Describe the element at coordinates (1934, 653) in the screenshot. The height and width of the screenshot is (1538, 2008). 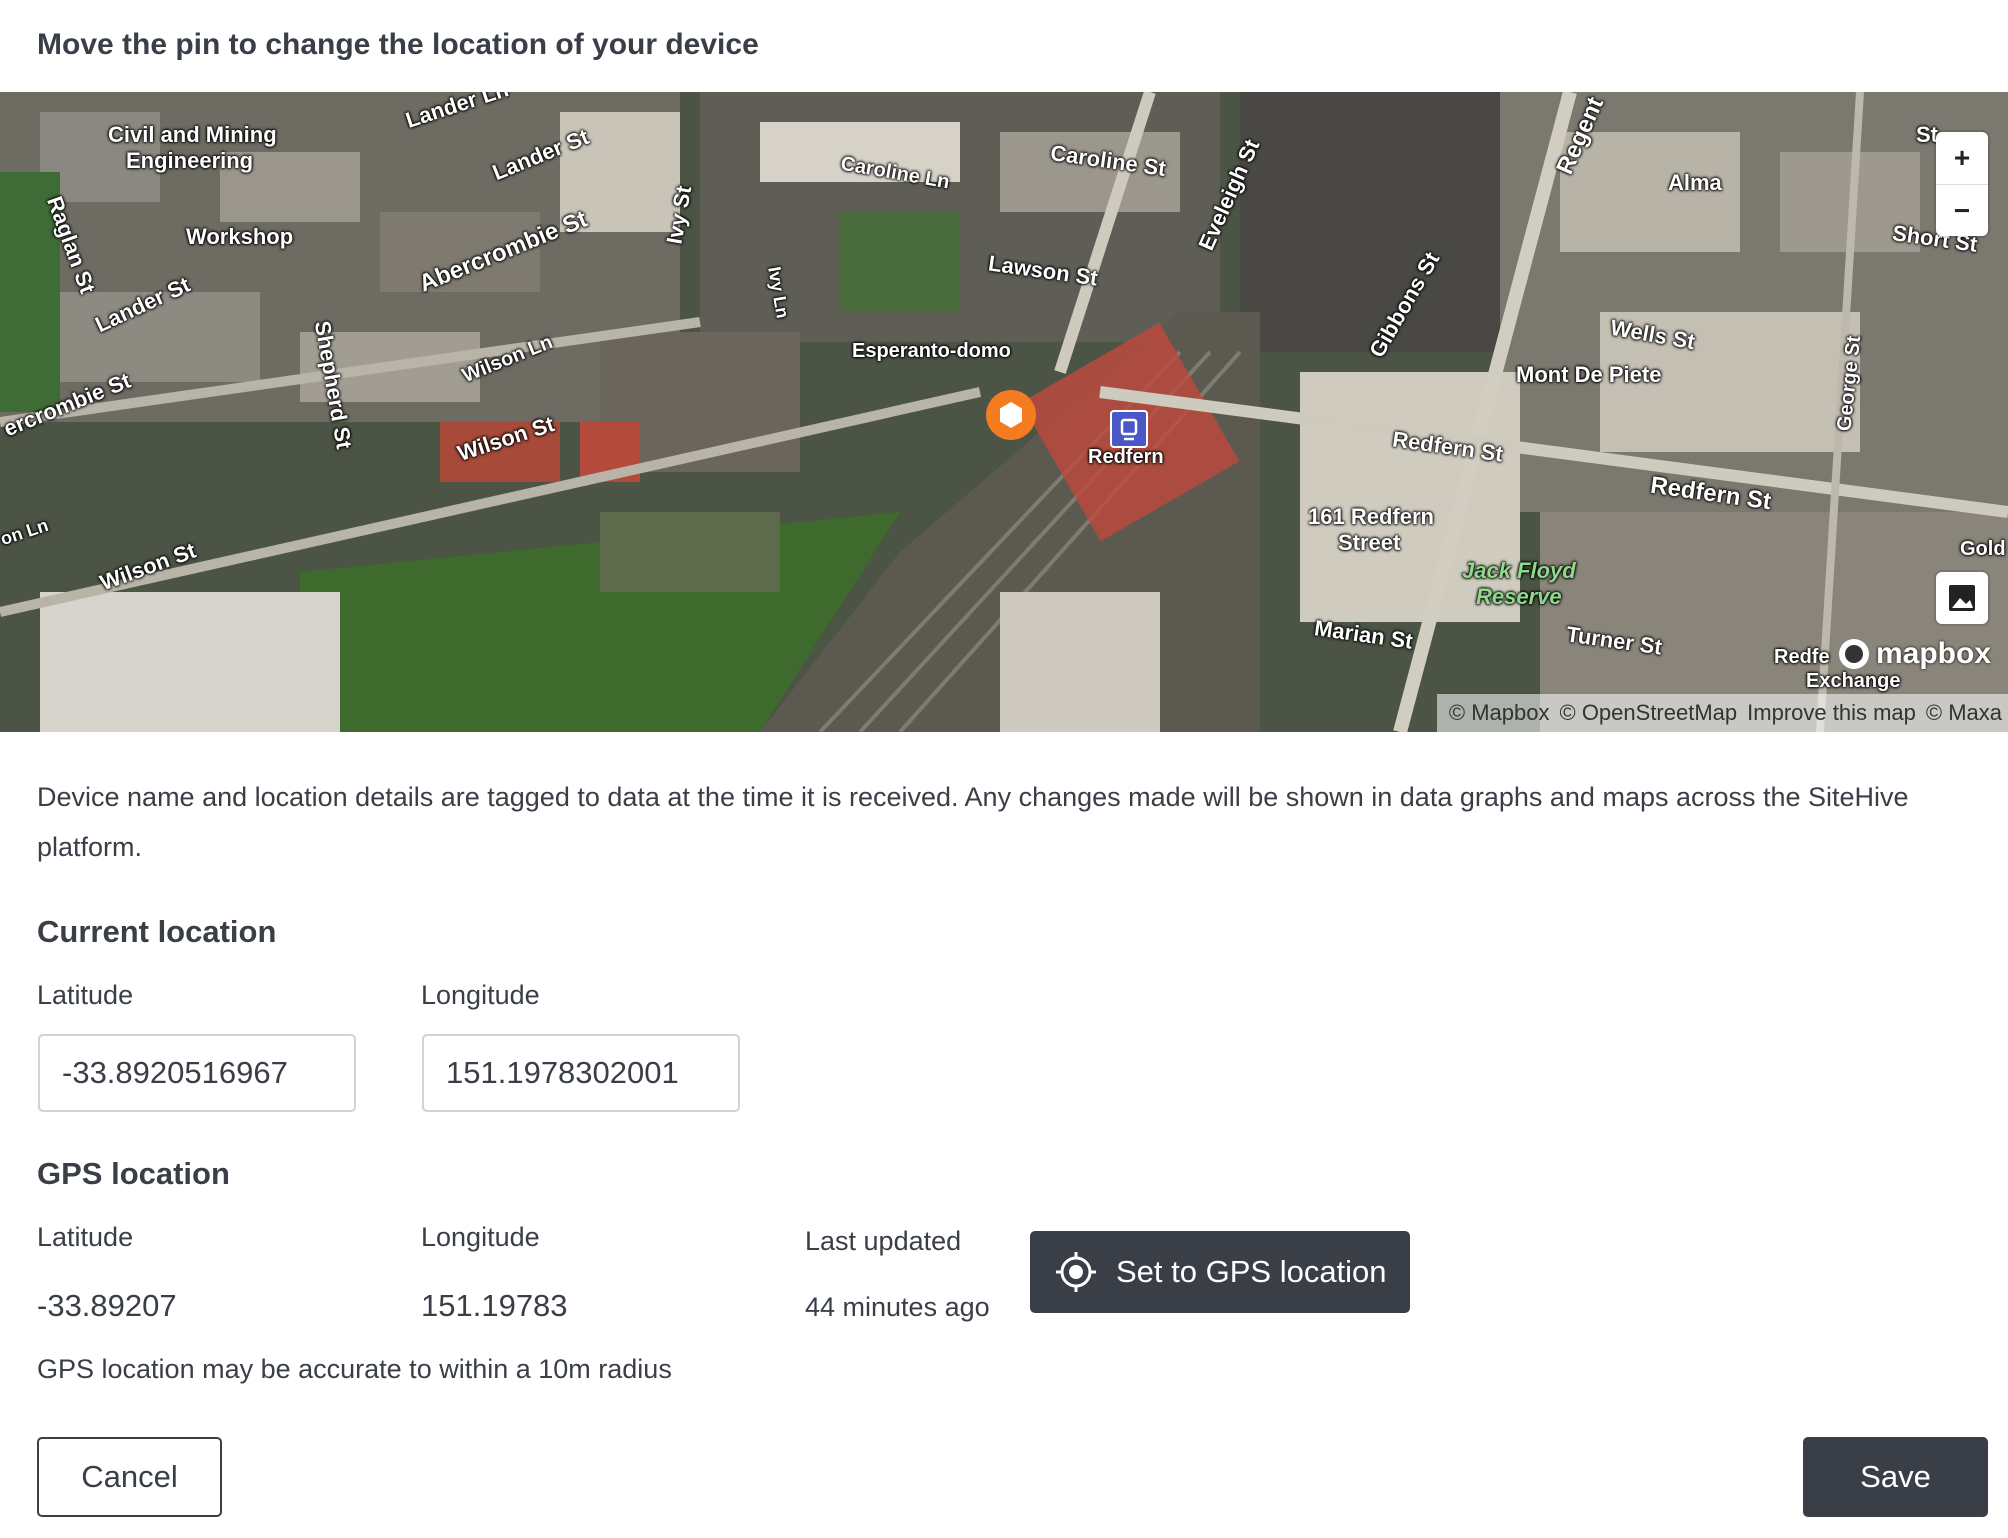
I see `mapbox-logo-text: mapbox` at that location.